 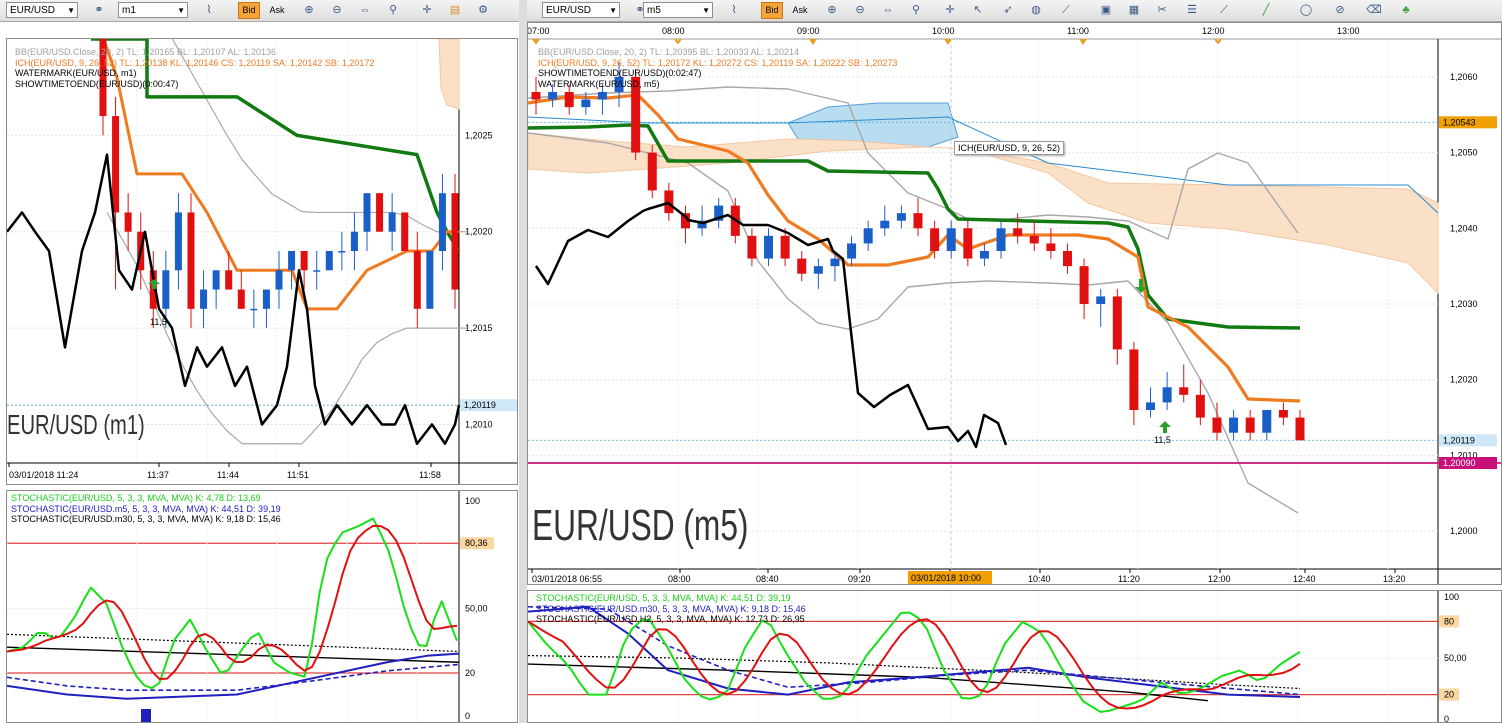 What do you see at coordinates (1394, 579) in the screenshot?
I see `time-tick-label: 13:20` at bounding box center [1394, 579].